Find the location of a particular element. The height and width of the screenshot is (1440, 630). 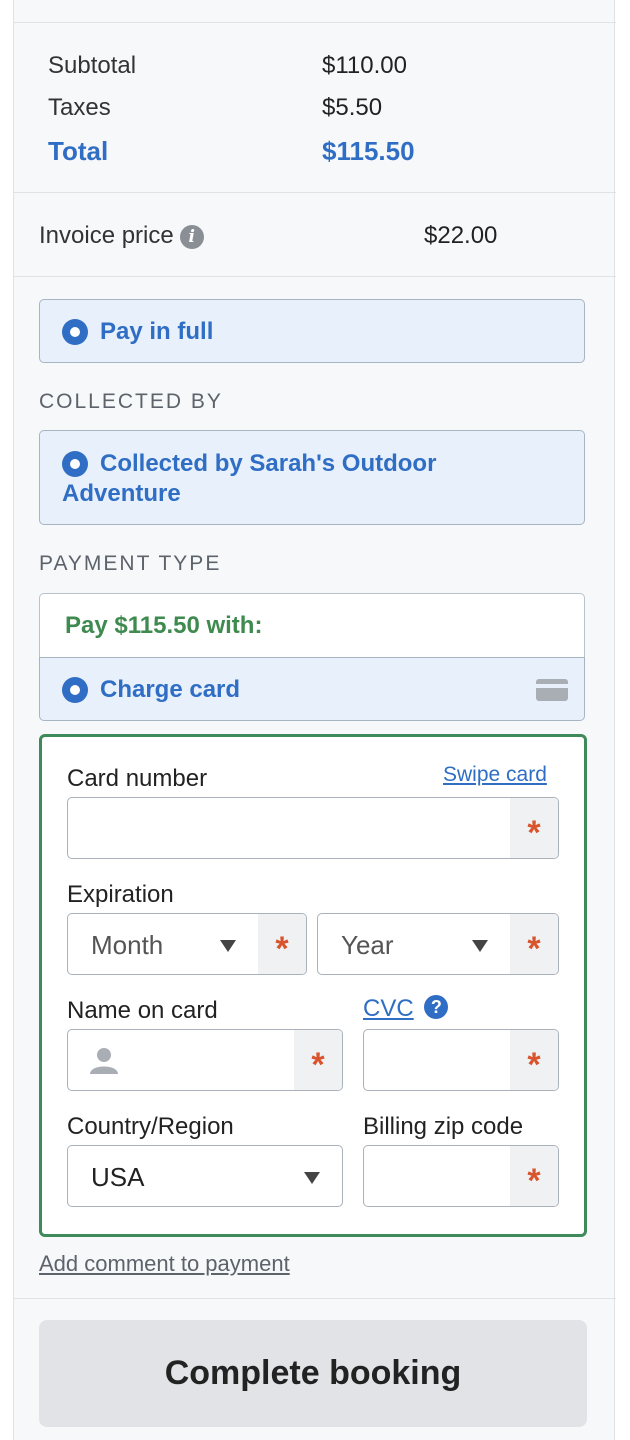

pay-in-full-label: Pay in full is located at coordinates (157, 331).